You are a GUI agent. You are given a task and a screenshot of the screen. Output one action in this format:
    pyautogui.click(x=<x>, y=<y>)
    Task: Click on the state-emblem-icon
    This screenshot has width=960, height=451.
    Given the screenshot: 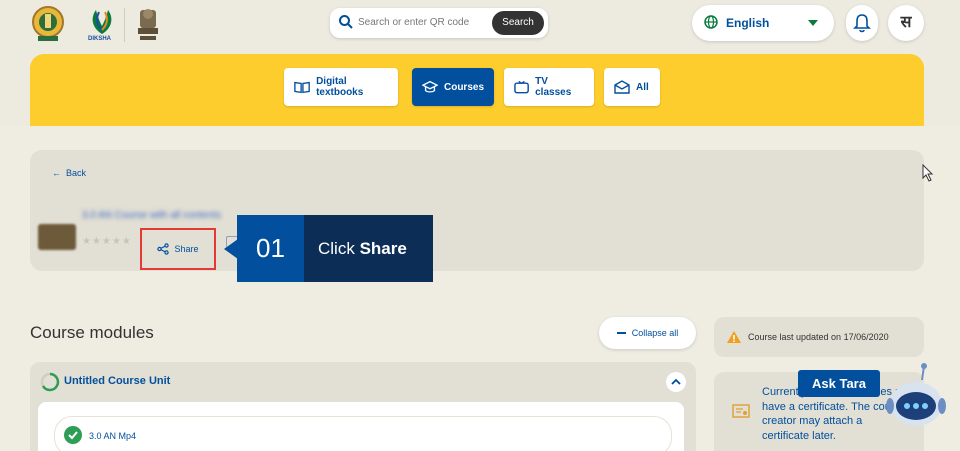 What is the action you would take?
    pyautogui.click(x=48, y=23)
    